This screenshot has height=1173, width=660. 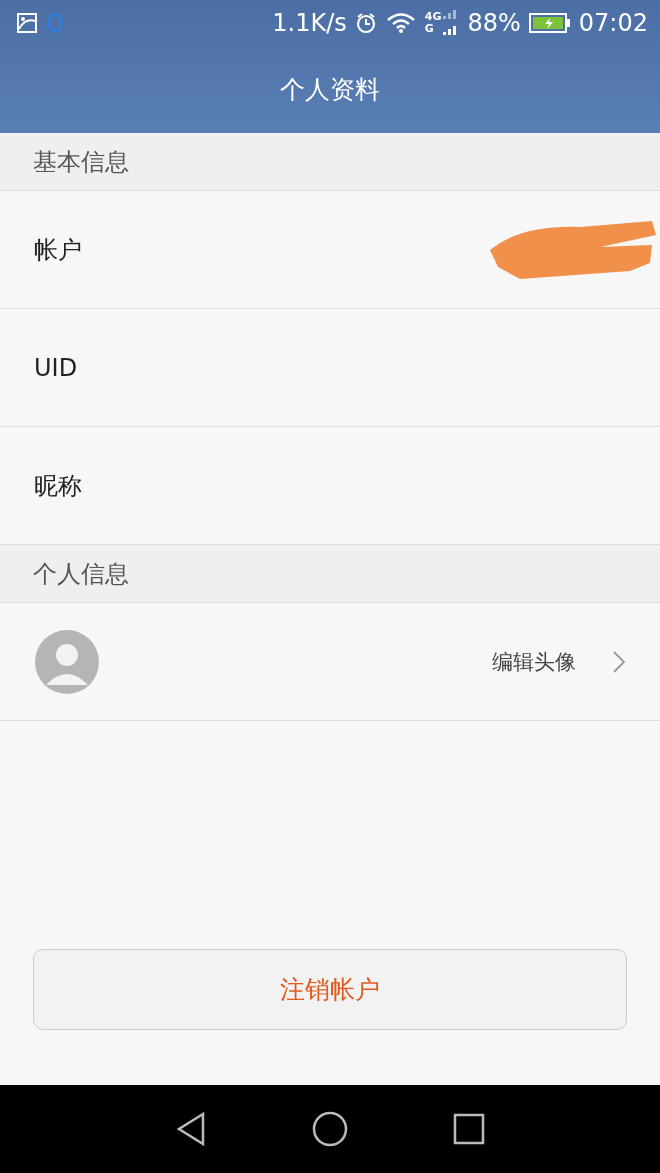 I want to click on avatar-icon, so click(x=67, y=661).